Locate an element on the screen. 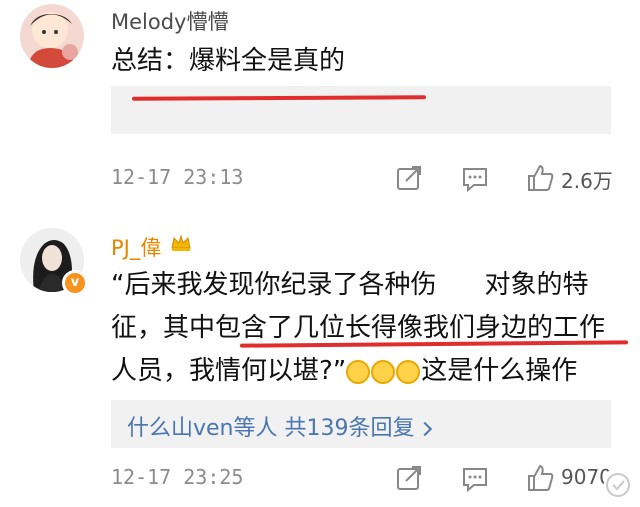 Image resolution: width=640 pixels, height=507 pixels. username: PJ_偉 is located at coordinates (136, 247).